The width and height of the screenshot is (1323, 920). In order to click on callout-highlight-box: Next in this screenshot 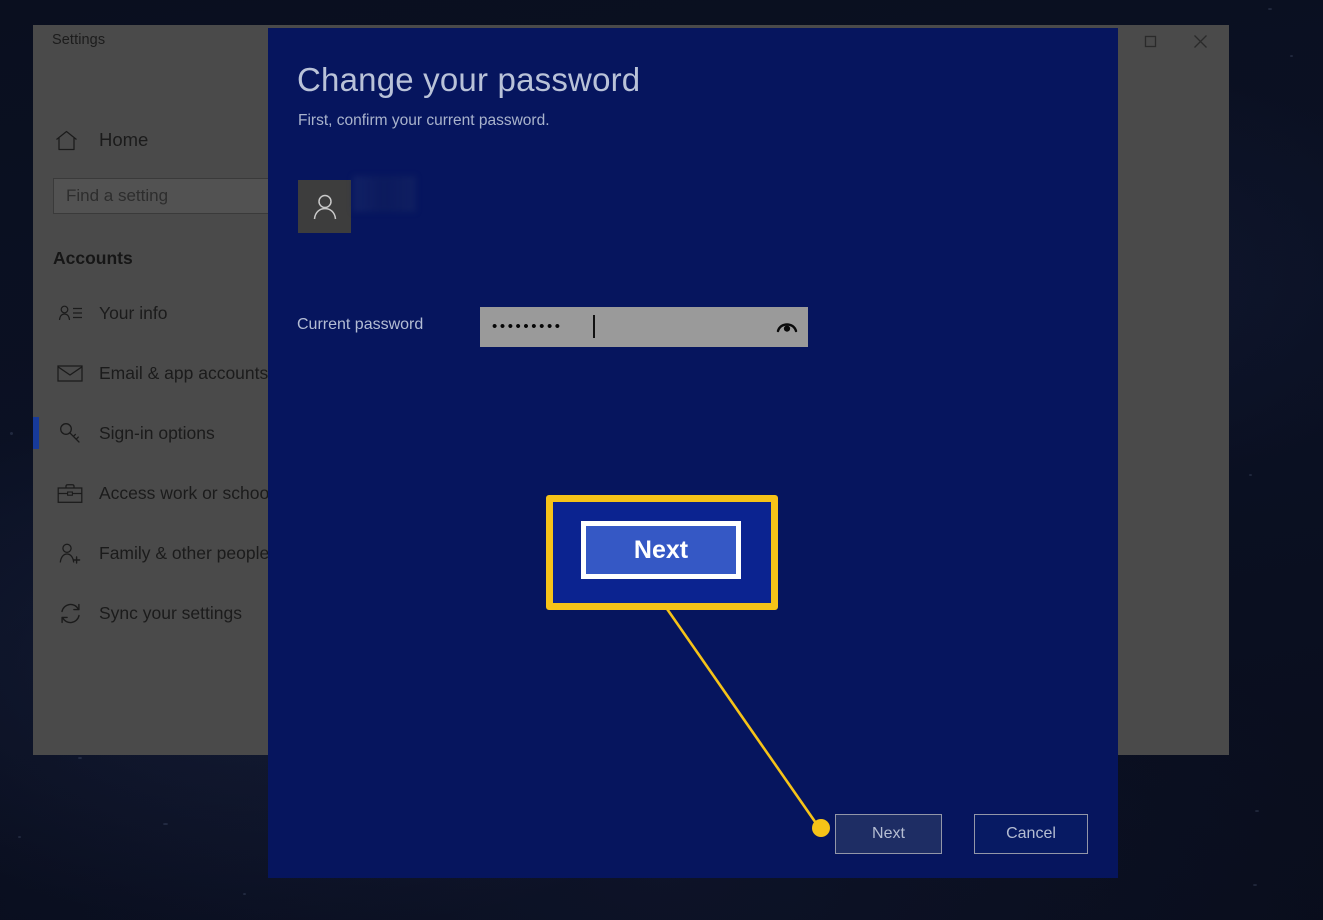, I will do `click(662, 552)`.